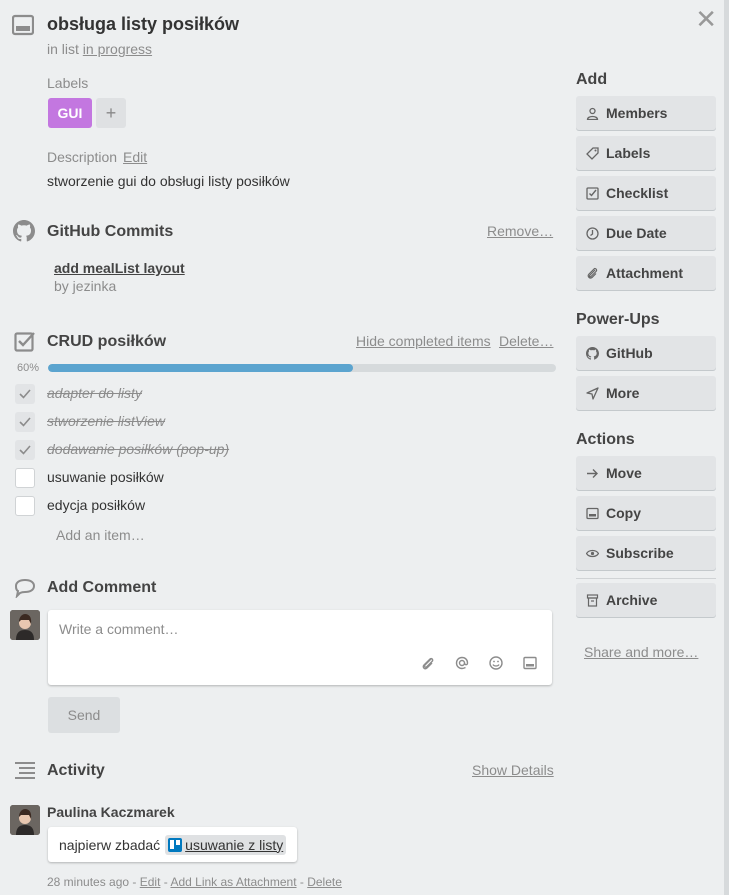 This screenshot has width=729, height=895. What do you see at coordinates (94, 393) in the screenshot?
I see `checklist-item: adapter do listy` at bounding box center [94, 393].